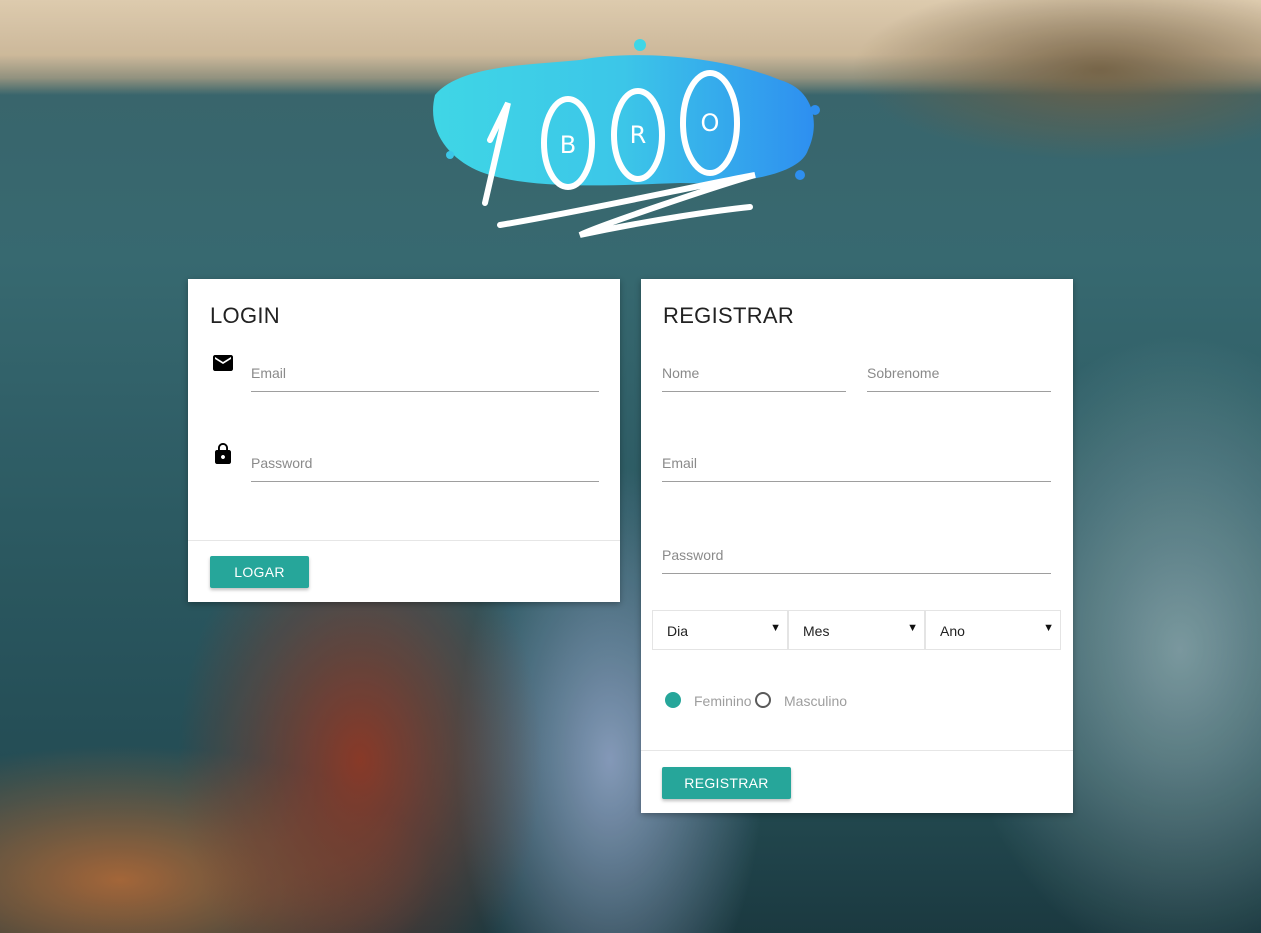 The image size is (1261, 933). Describe the element at coordinates (245, 315) in the screenshot. I see `login-title: LOGIN` at that location.